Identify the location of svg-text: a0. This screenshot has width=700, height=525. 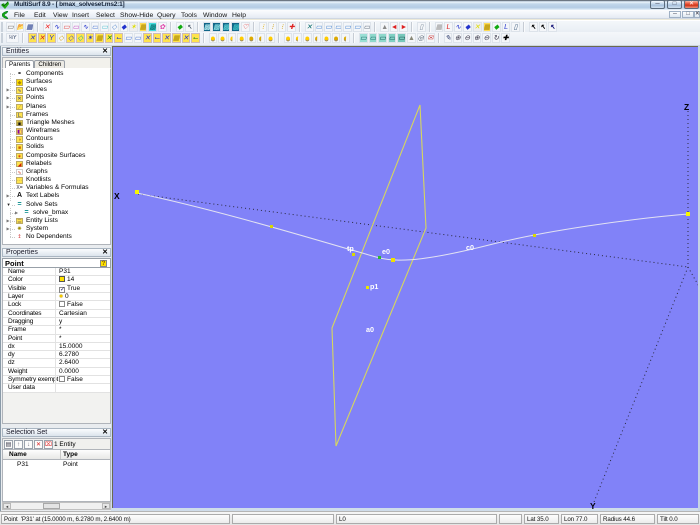
(370, 329).